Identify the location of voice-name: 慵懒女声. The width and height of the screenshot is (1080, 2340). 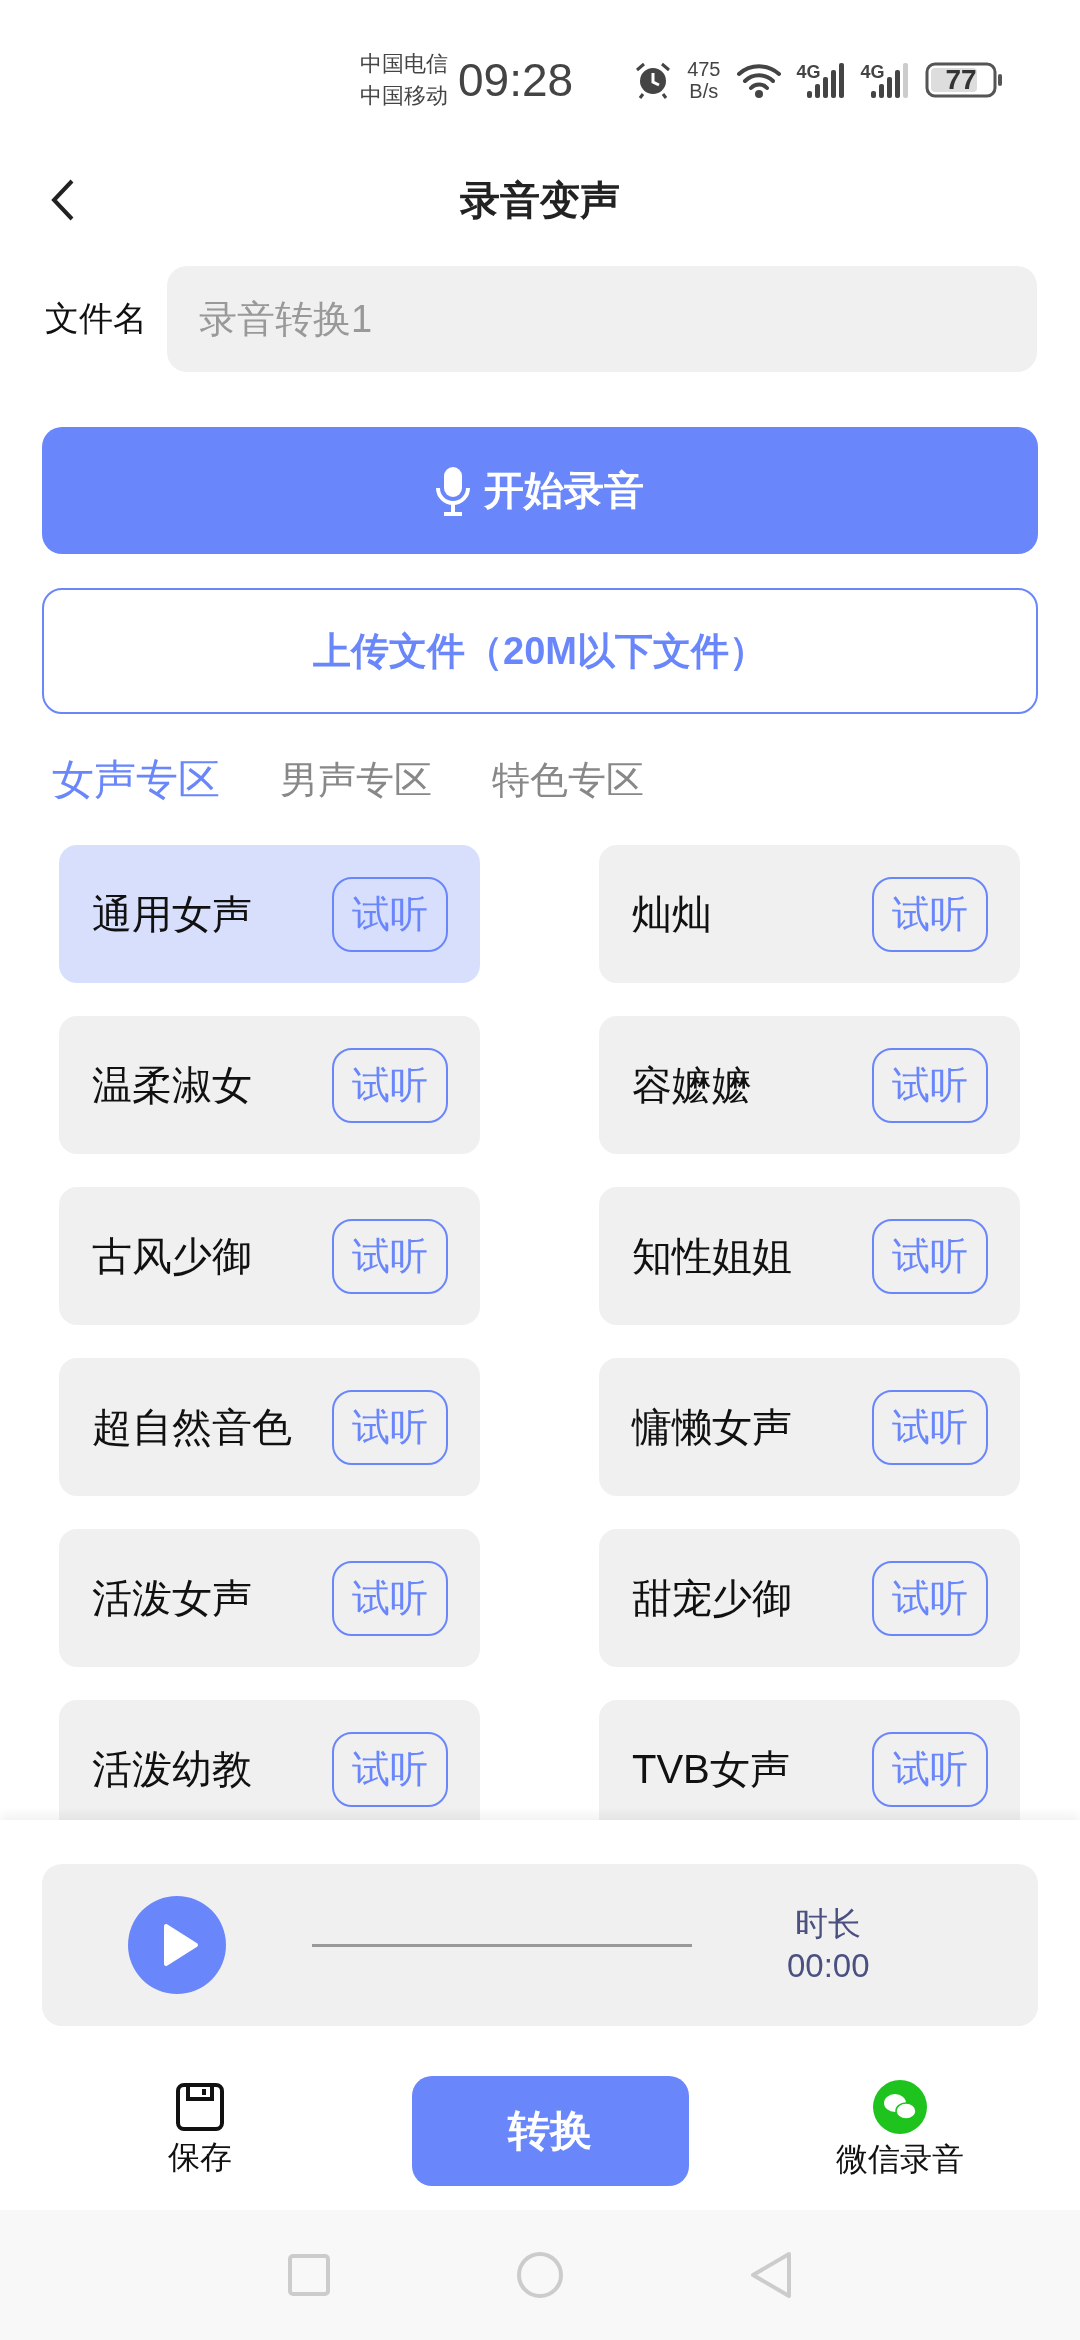
(712, 1427).